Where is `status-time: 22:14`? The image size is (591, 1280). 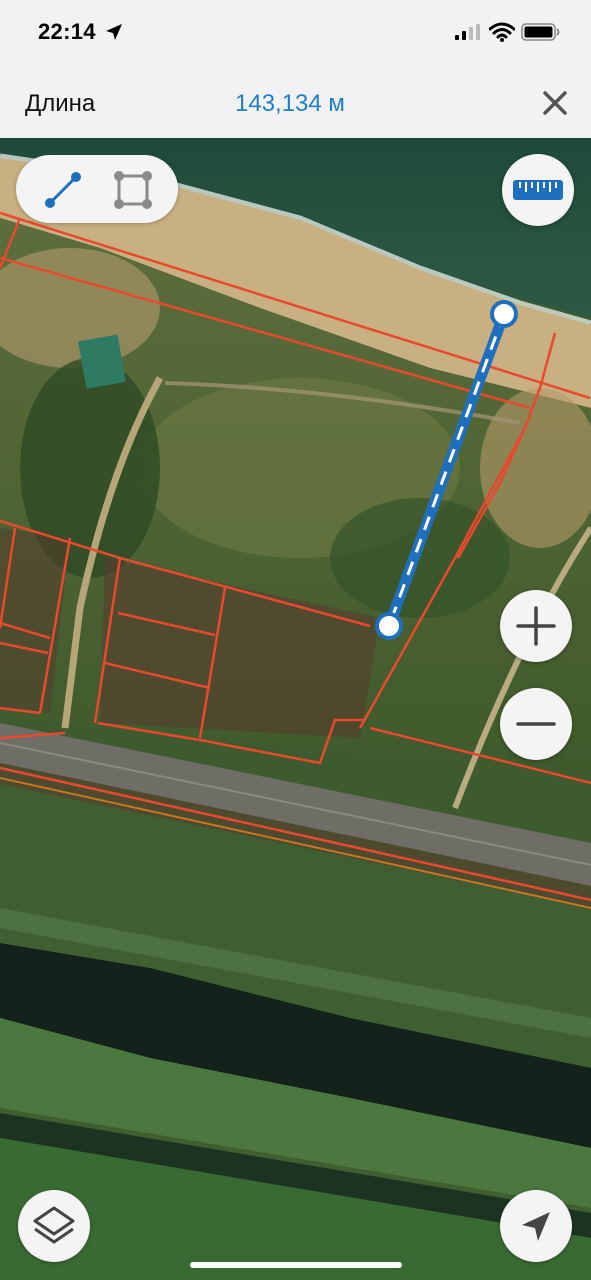
status-time: 22:14 is located at coordinates (67, 31).